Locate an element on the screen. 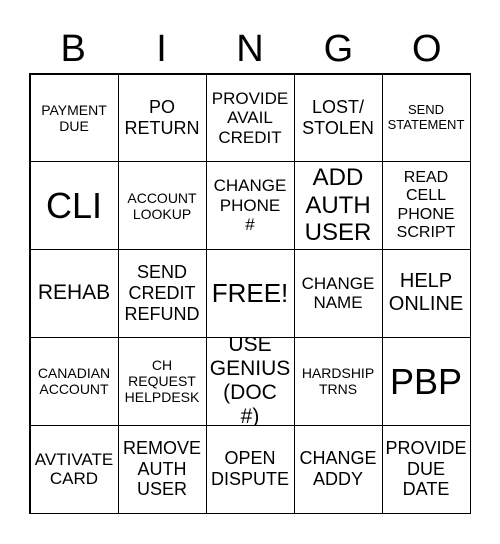  bingo-cell: READ CELL PHONE SCRIPT is located at coordinates (426, 206).